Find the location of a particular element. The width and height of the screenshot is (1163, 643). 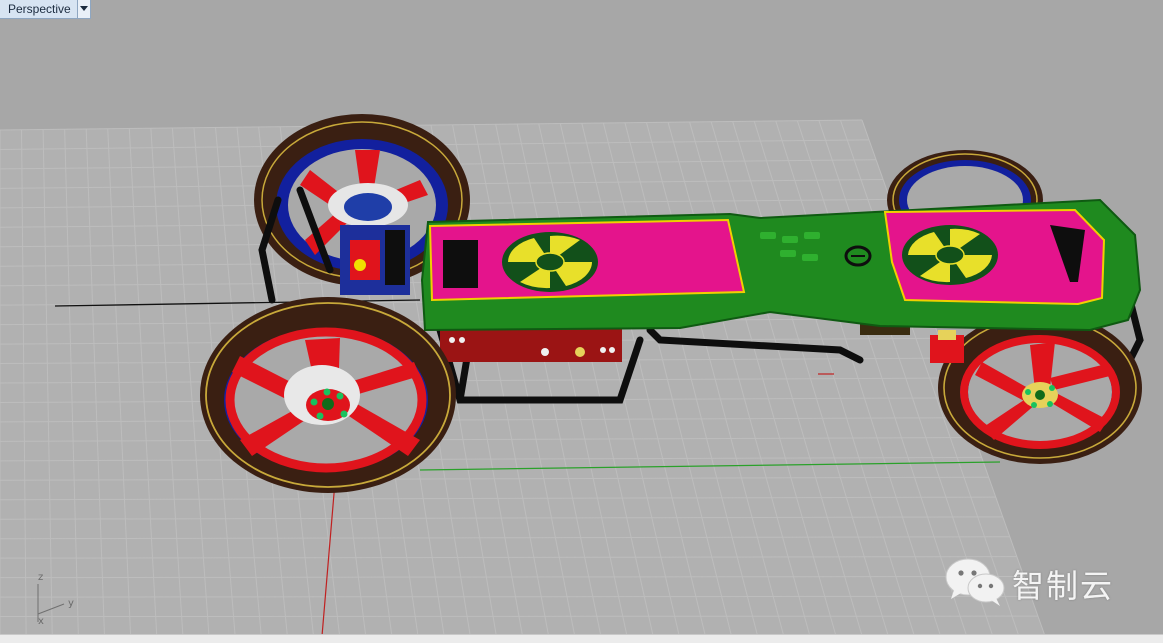

axis-orientation-widget: z y x is located at coordinates (60, 600).